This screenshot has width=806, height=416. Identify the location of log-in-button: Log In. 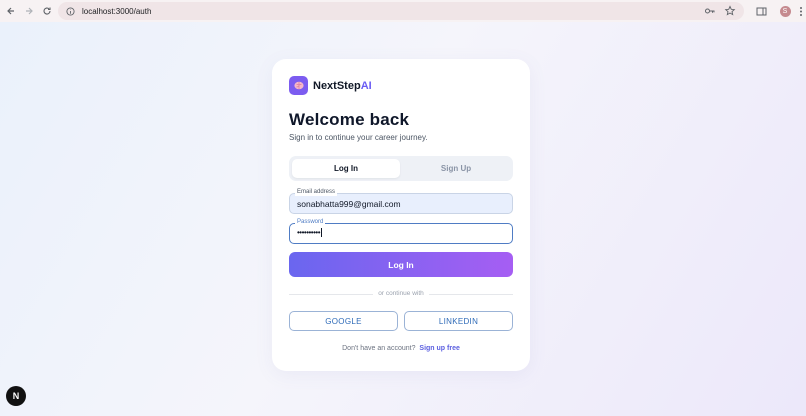
(401, 264).